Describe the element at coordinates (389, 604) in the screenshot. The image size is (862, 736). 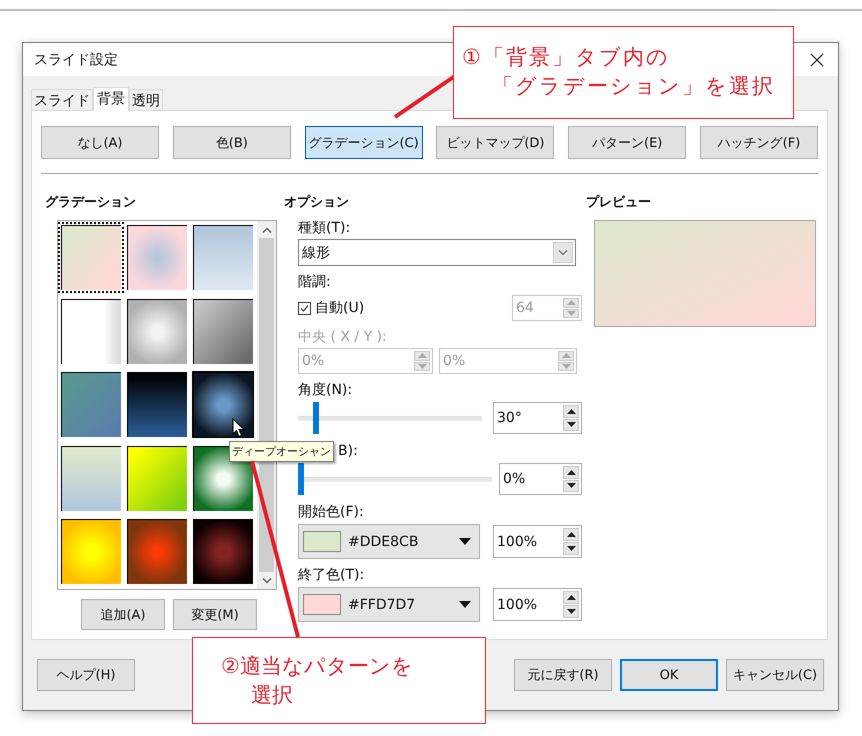
I see `color-dropdown: #FFD7D7` at that location.